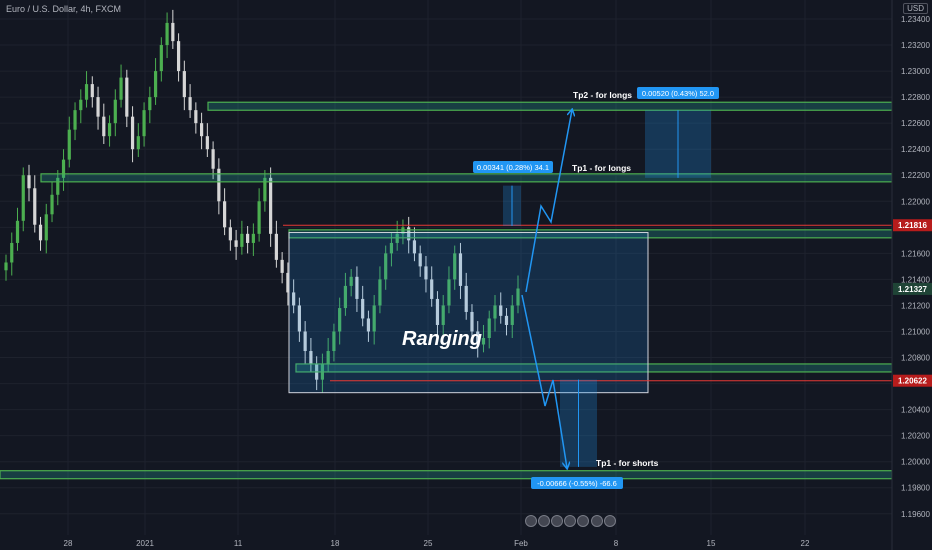 The width and height of the screenshot is (932, 550). I want to click on time-tick-label: 28, so click(68, 543).